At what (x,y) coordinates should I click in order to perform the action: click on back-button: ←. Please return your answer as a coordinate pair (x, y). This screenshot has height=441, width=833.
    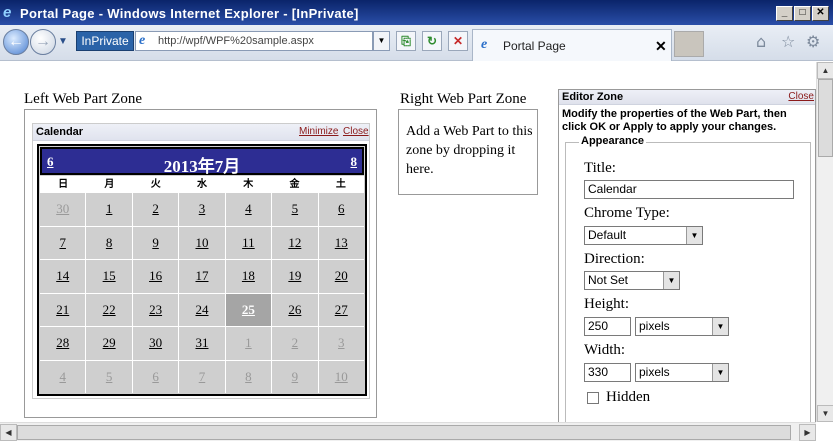
    Looking at the image, I should click on (16, 42).